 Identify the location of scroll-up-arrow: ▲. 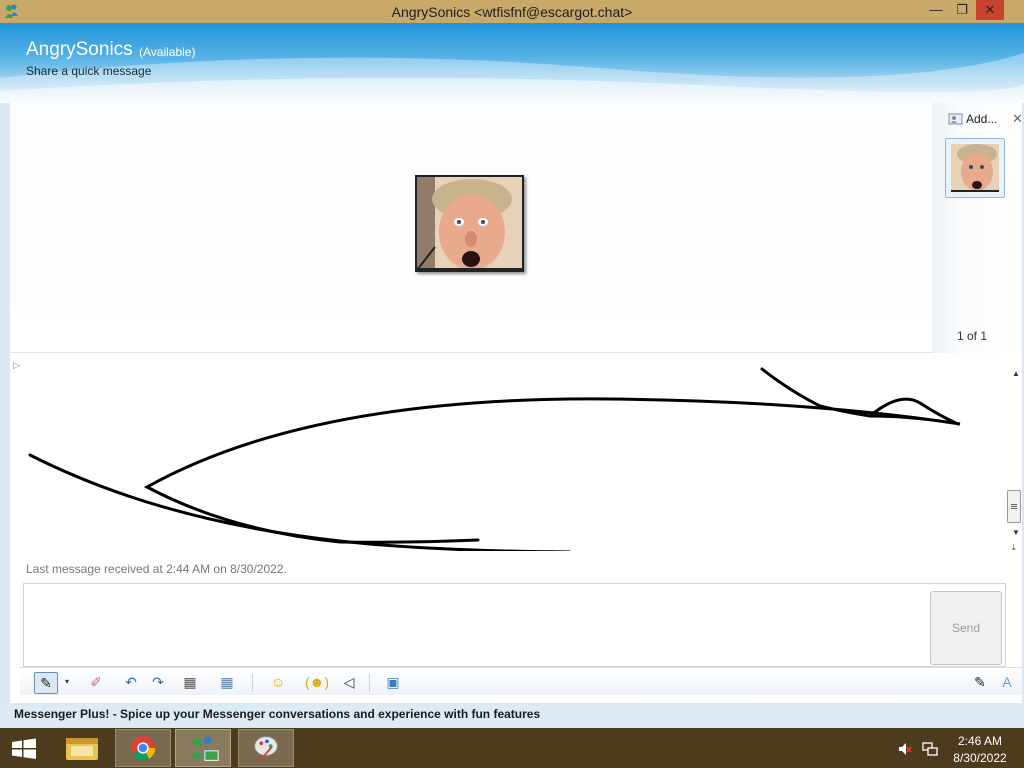
(1016, 373).